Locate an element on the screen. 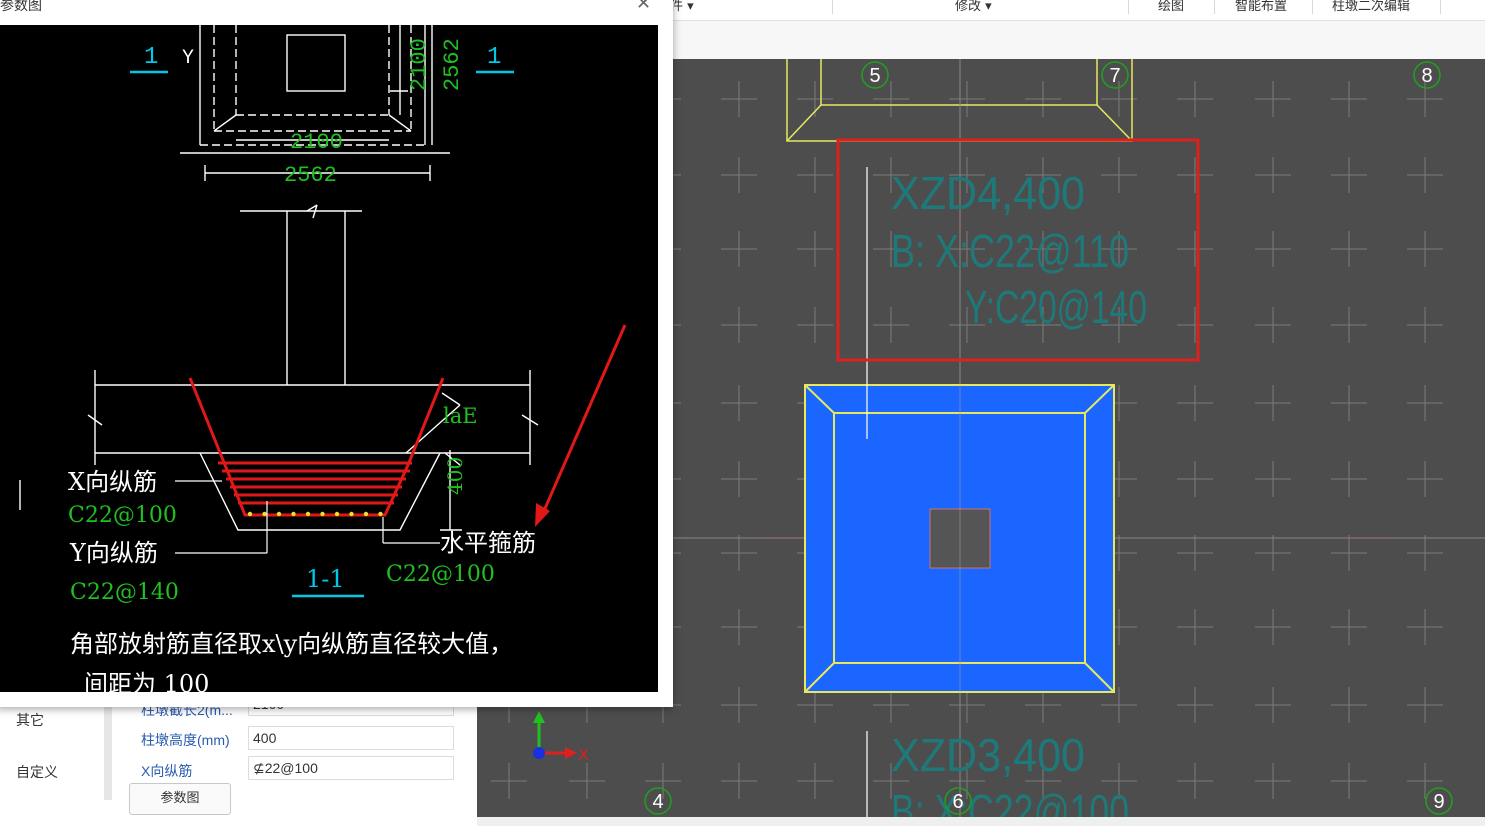  dialog-title: 参数图 is located at coordinates (21, 6).